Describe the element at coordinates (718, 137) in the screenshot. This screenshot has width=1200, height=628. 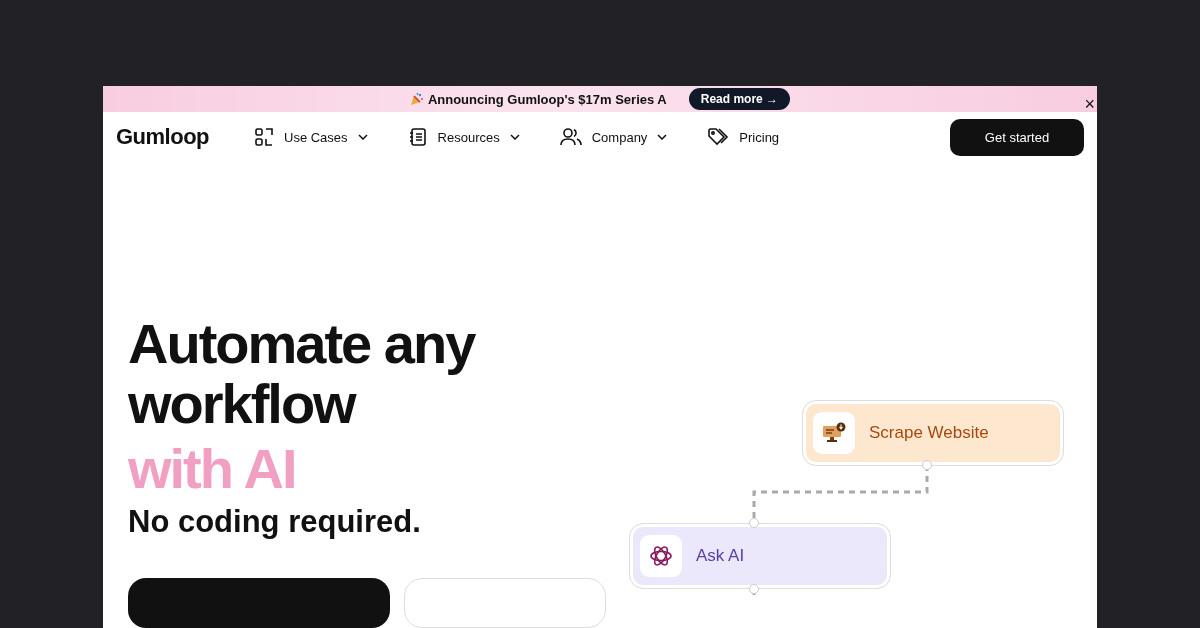
I see `tag-icon` at that location.